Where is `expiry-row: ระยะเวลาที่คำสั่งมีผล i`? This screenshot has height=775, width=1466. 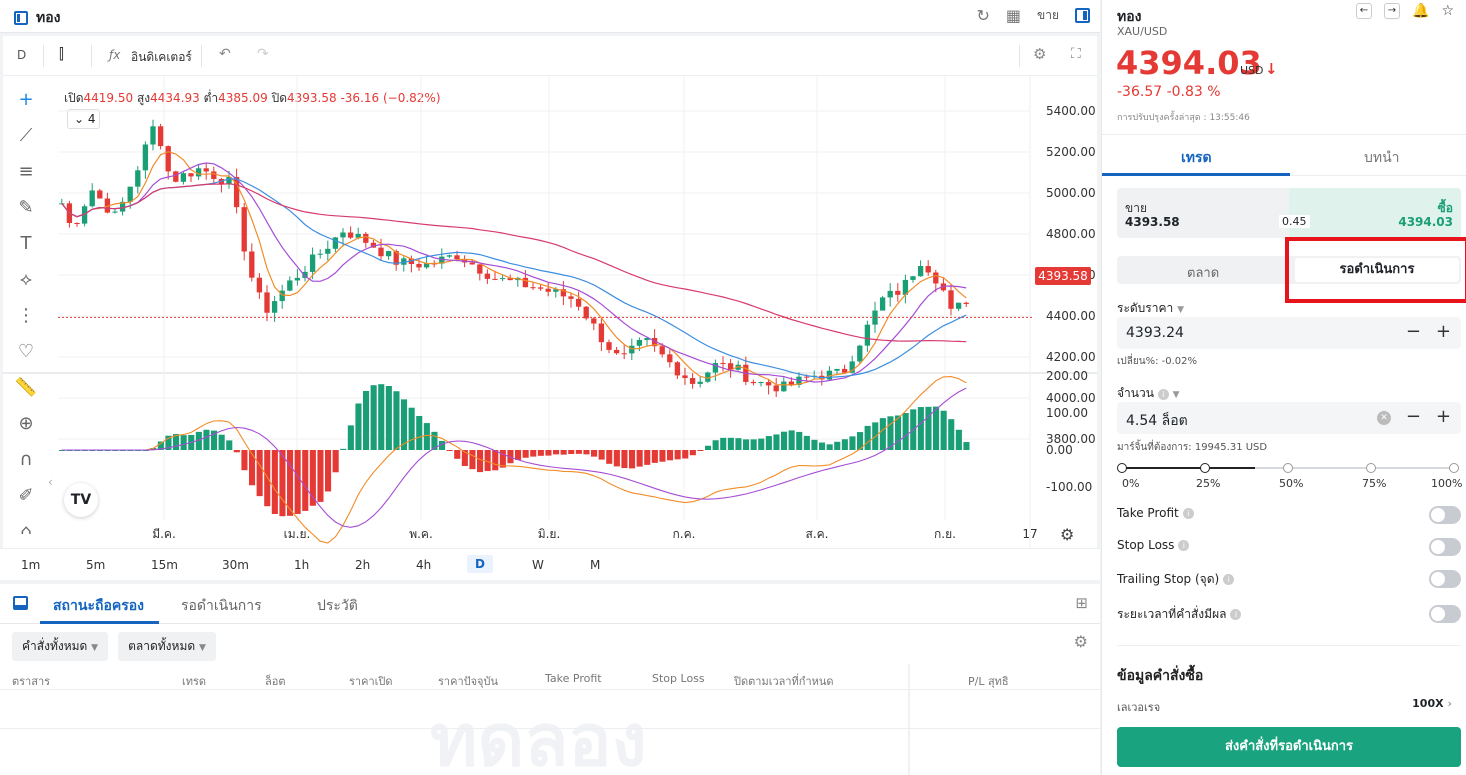 expiry-row: ระยะเวลาที่คำสั่งมีผล i is located at coordinates (1289, 615).